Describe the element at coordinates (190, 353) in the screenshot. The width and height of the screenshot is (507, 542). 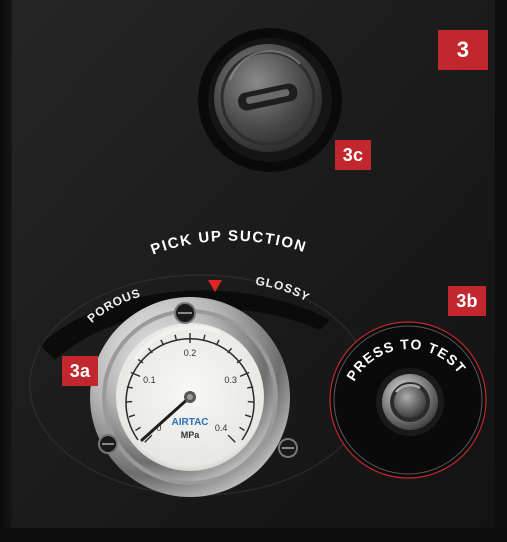
I see `gauge-tick-label: 0.2` at that location.